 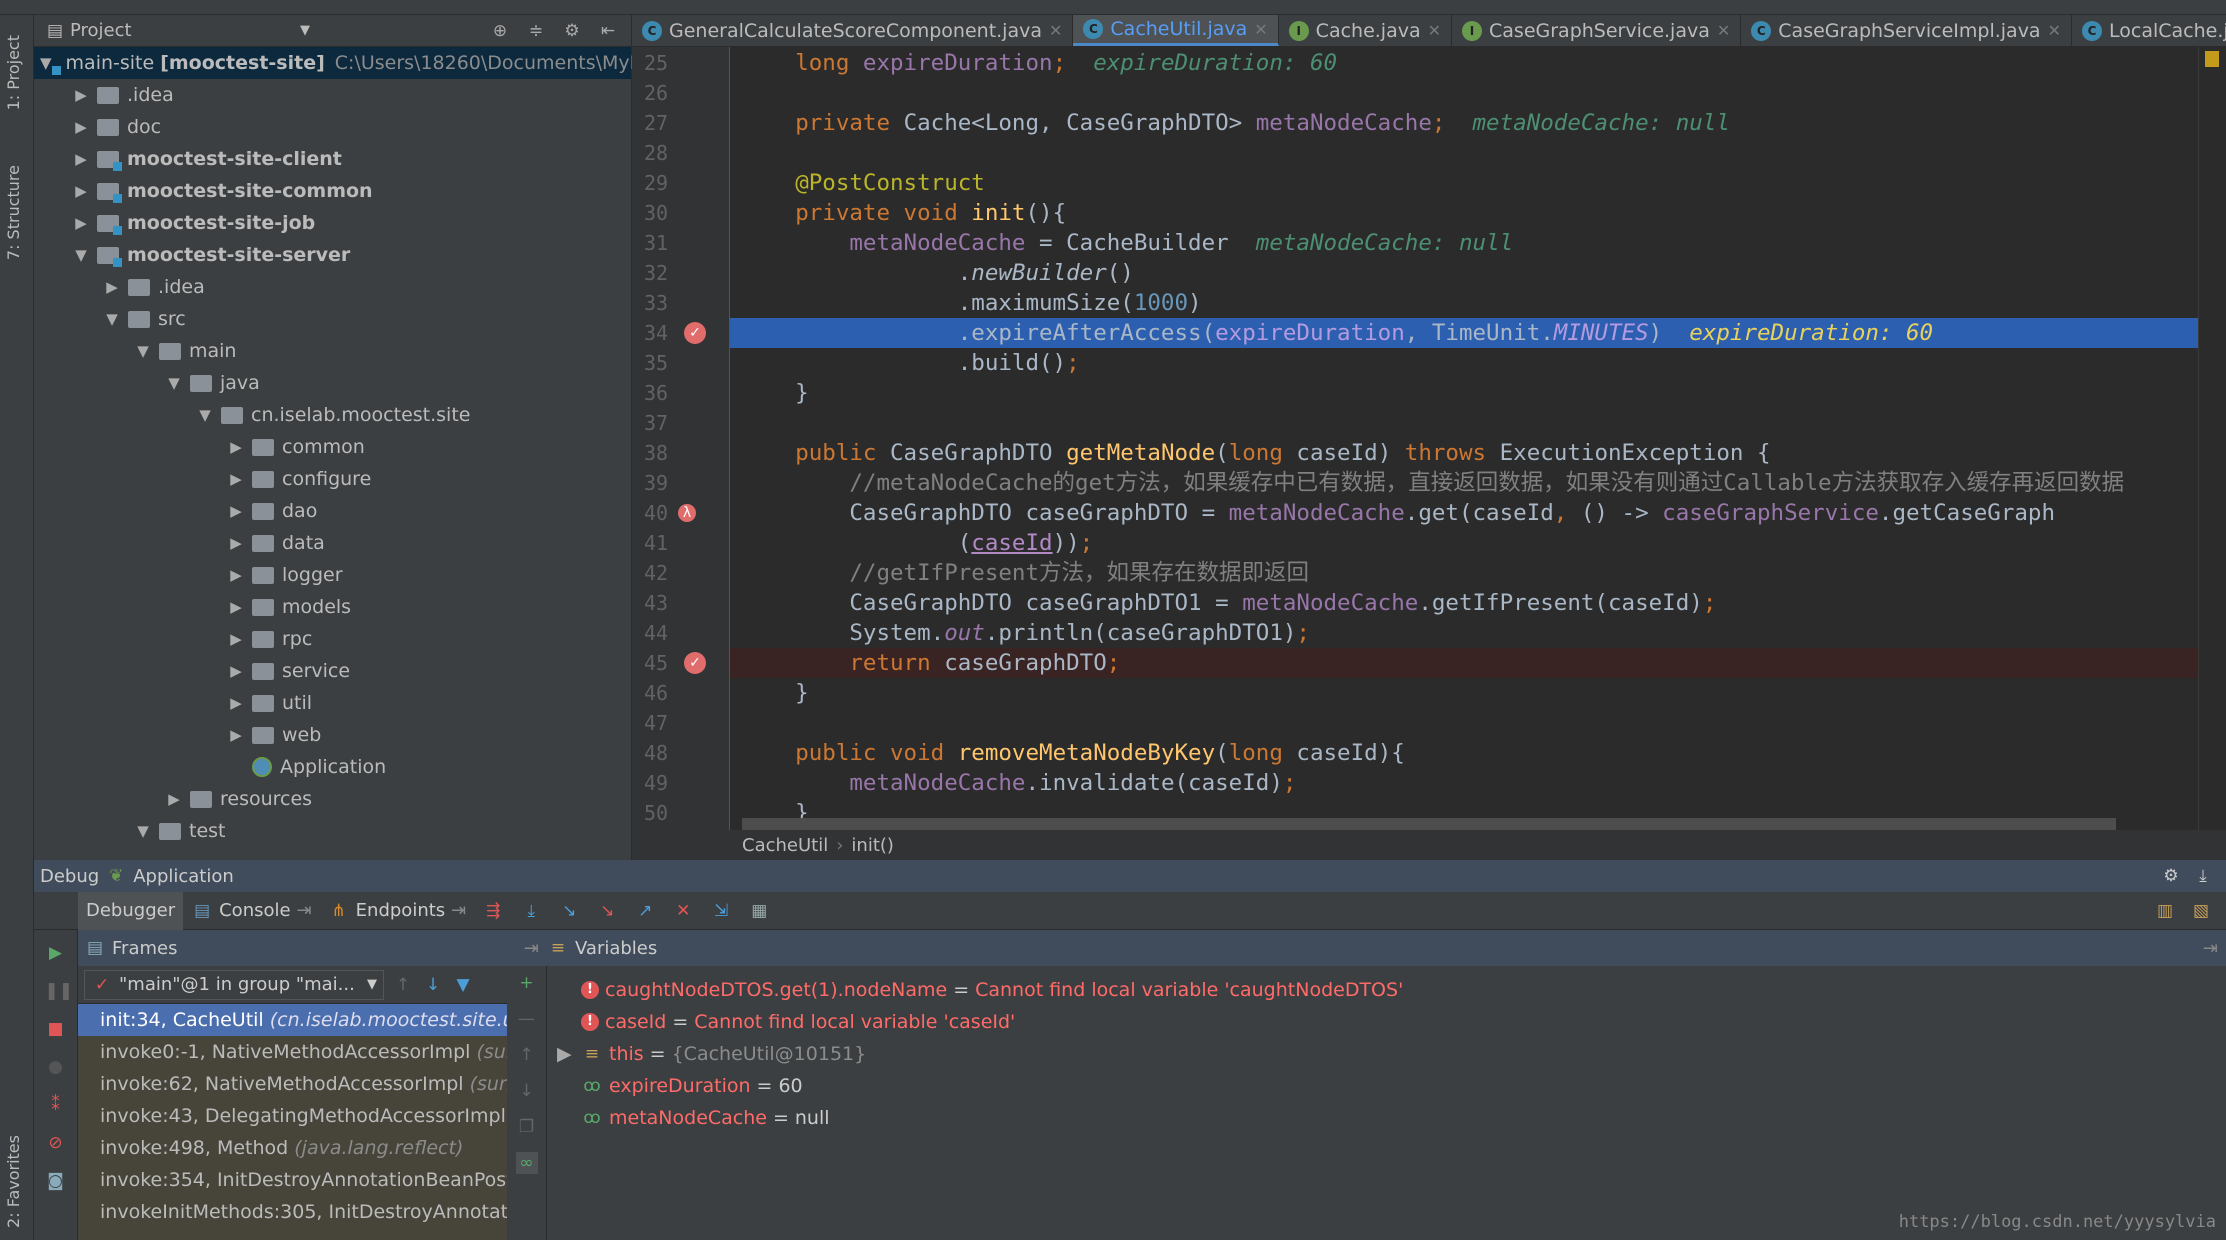 I want to click on tree-item: ▼ java, so click(x=332, y=383).